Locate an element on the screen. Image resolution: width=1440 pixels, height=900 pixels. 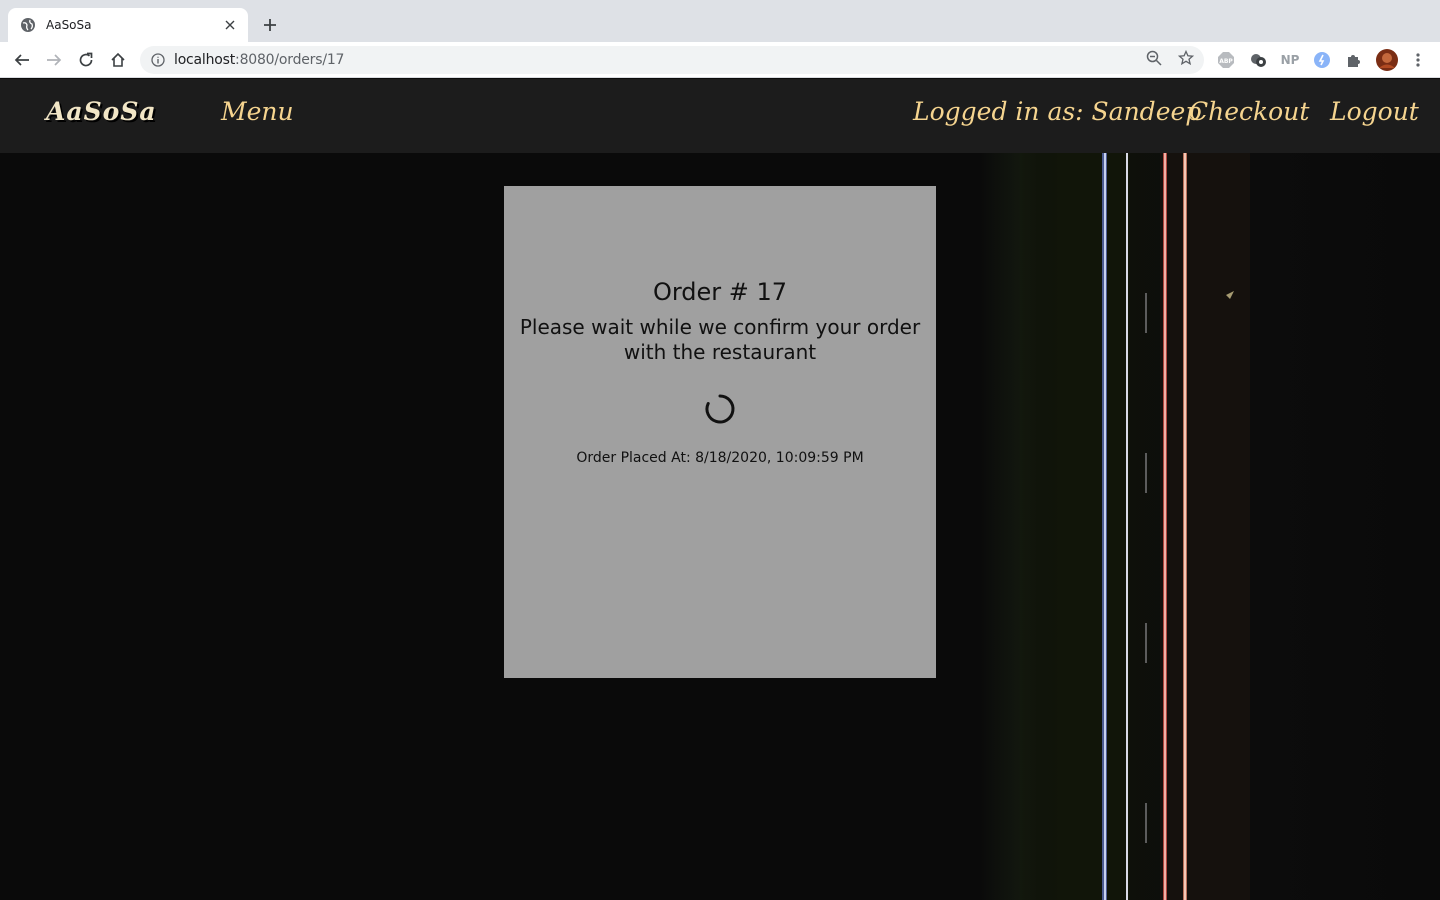
star-icon is located at coordinates (1186, 58).